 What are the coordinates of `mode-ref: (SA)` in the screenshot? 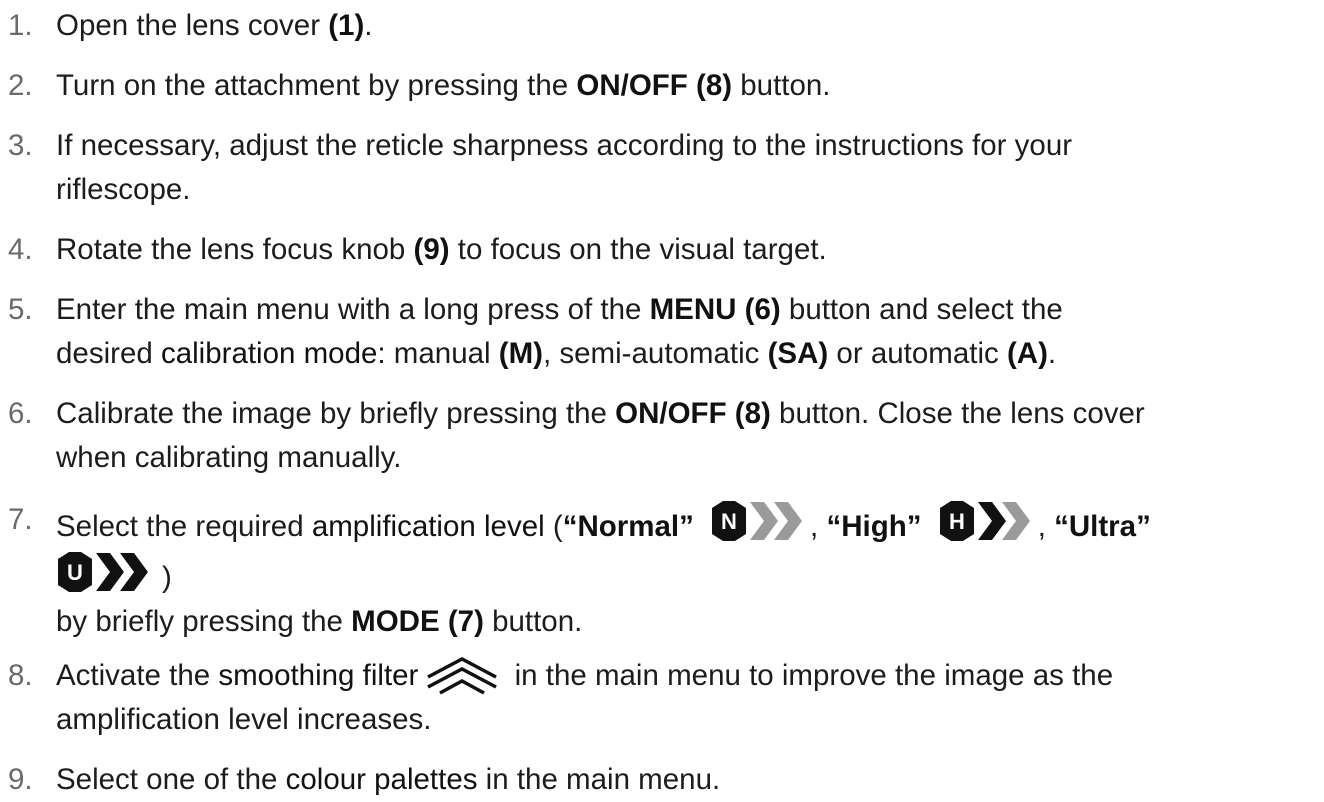 It's located at (798, 353).